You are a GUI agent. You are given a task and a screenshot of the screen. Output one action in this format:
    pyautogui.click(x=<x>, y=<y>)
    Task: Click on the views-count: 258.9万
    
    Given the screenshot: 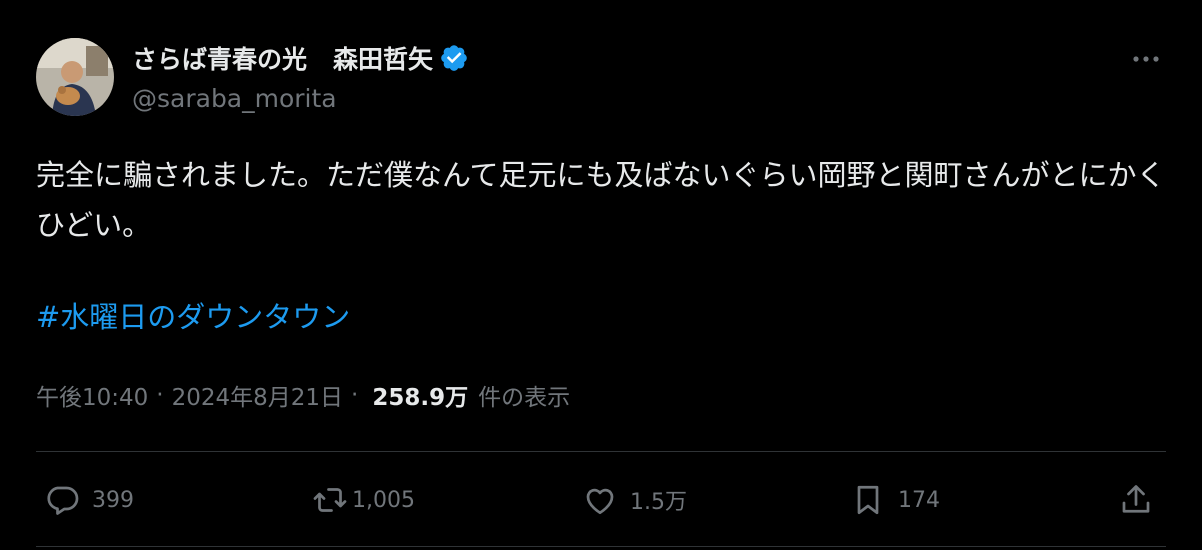 What is the action you would take?
    pyautogui.click(x=420, y=398)
    